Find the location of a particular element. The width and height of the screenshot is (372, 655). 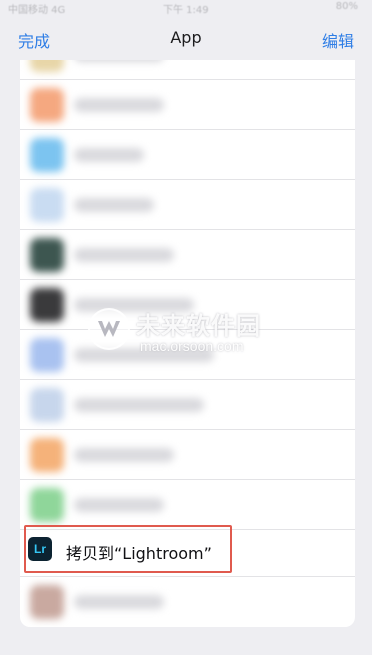

status-time: 下午 1:49 is located at coordinates (186, 10).